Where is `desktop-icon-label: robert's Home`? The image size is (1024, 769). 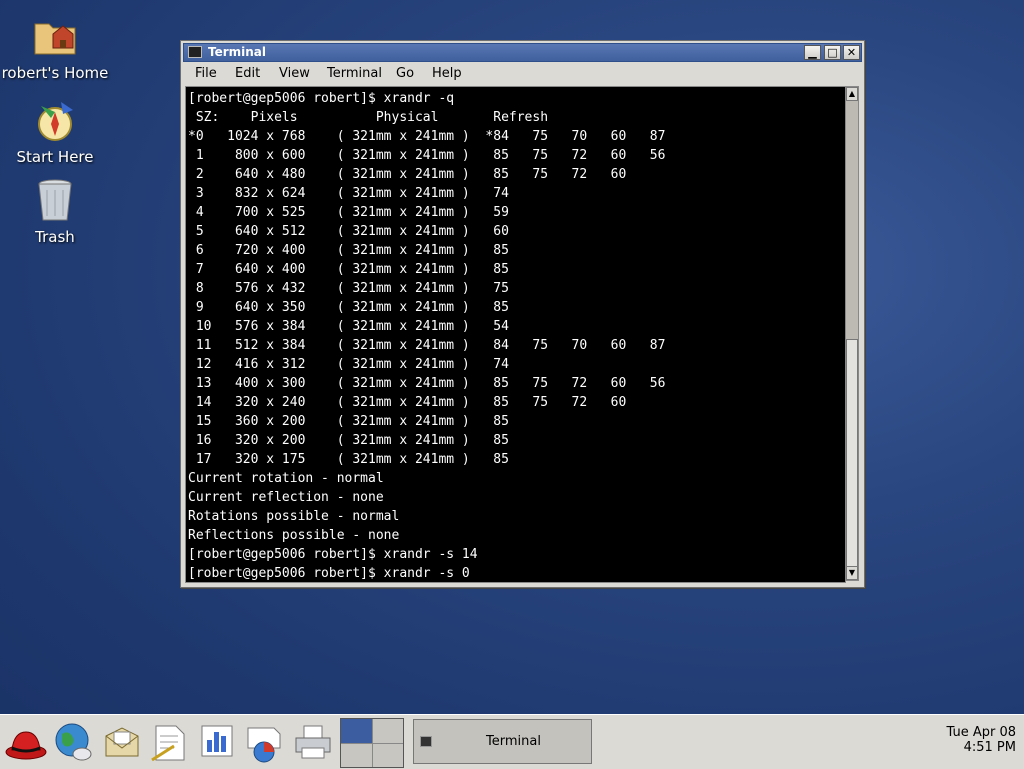 desktop-icon-label: robert's Home is located at coordinates (55, 73).